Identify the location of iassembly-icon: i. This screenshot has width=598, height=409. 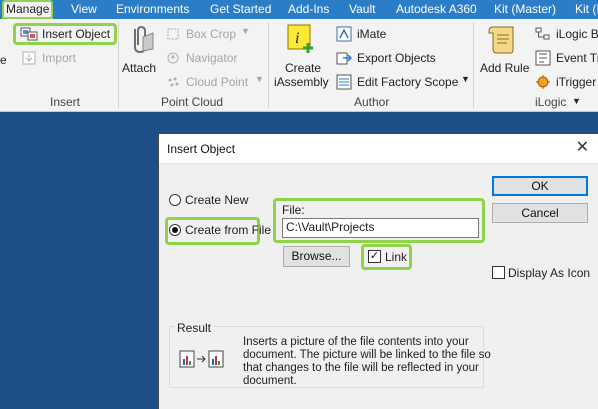
(300, 38).